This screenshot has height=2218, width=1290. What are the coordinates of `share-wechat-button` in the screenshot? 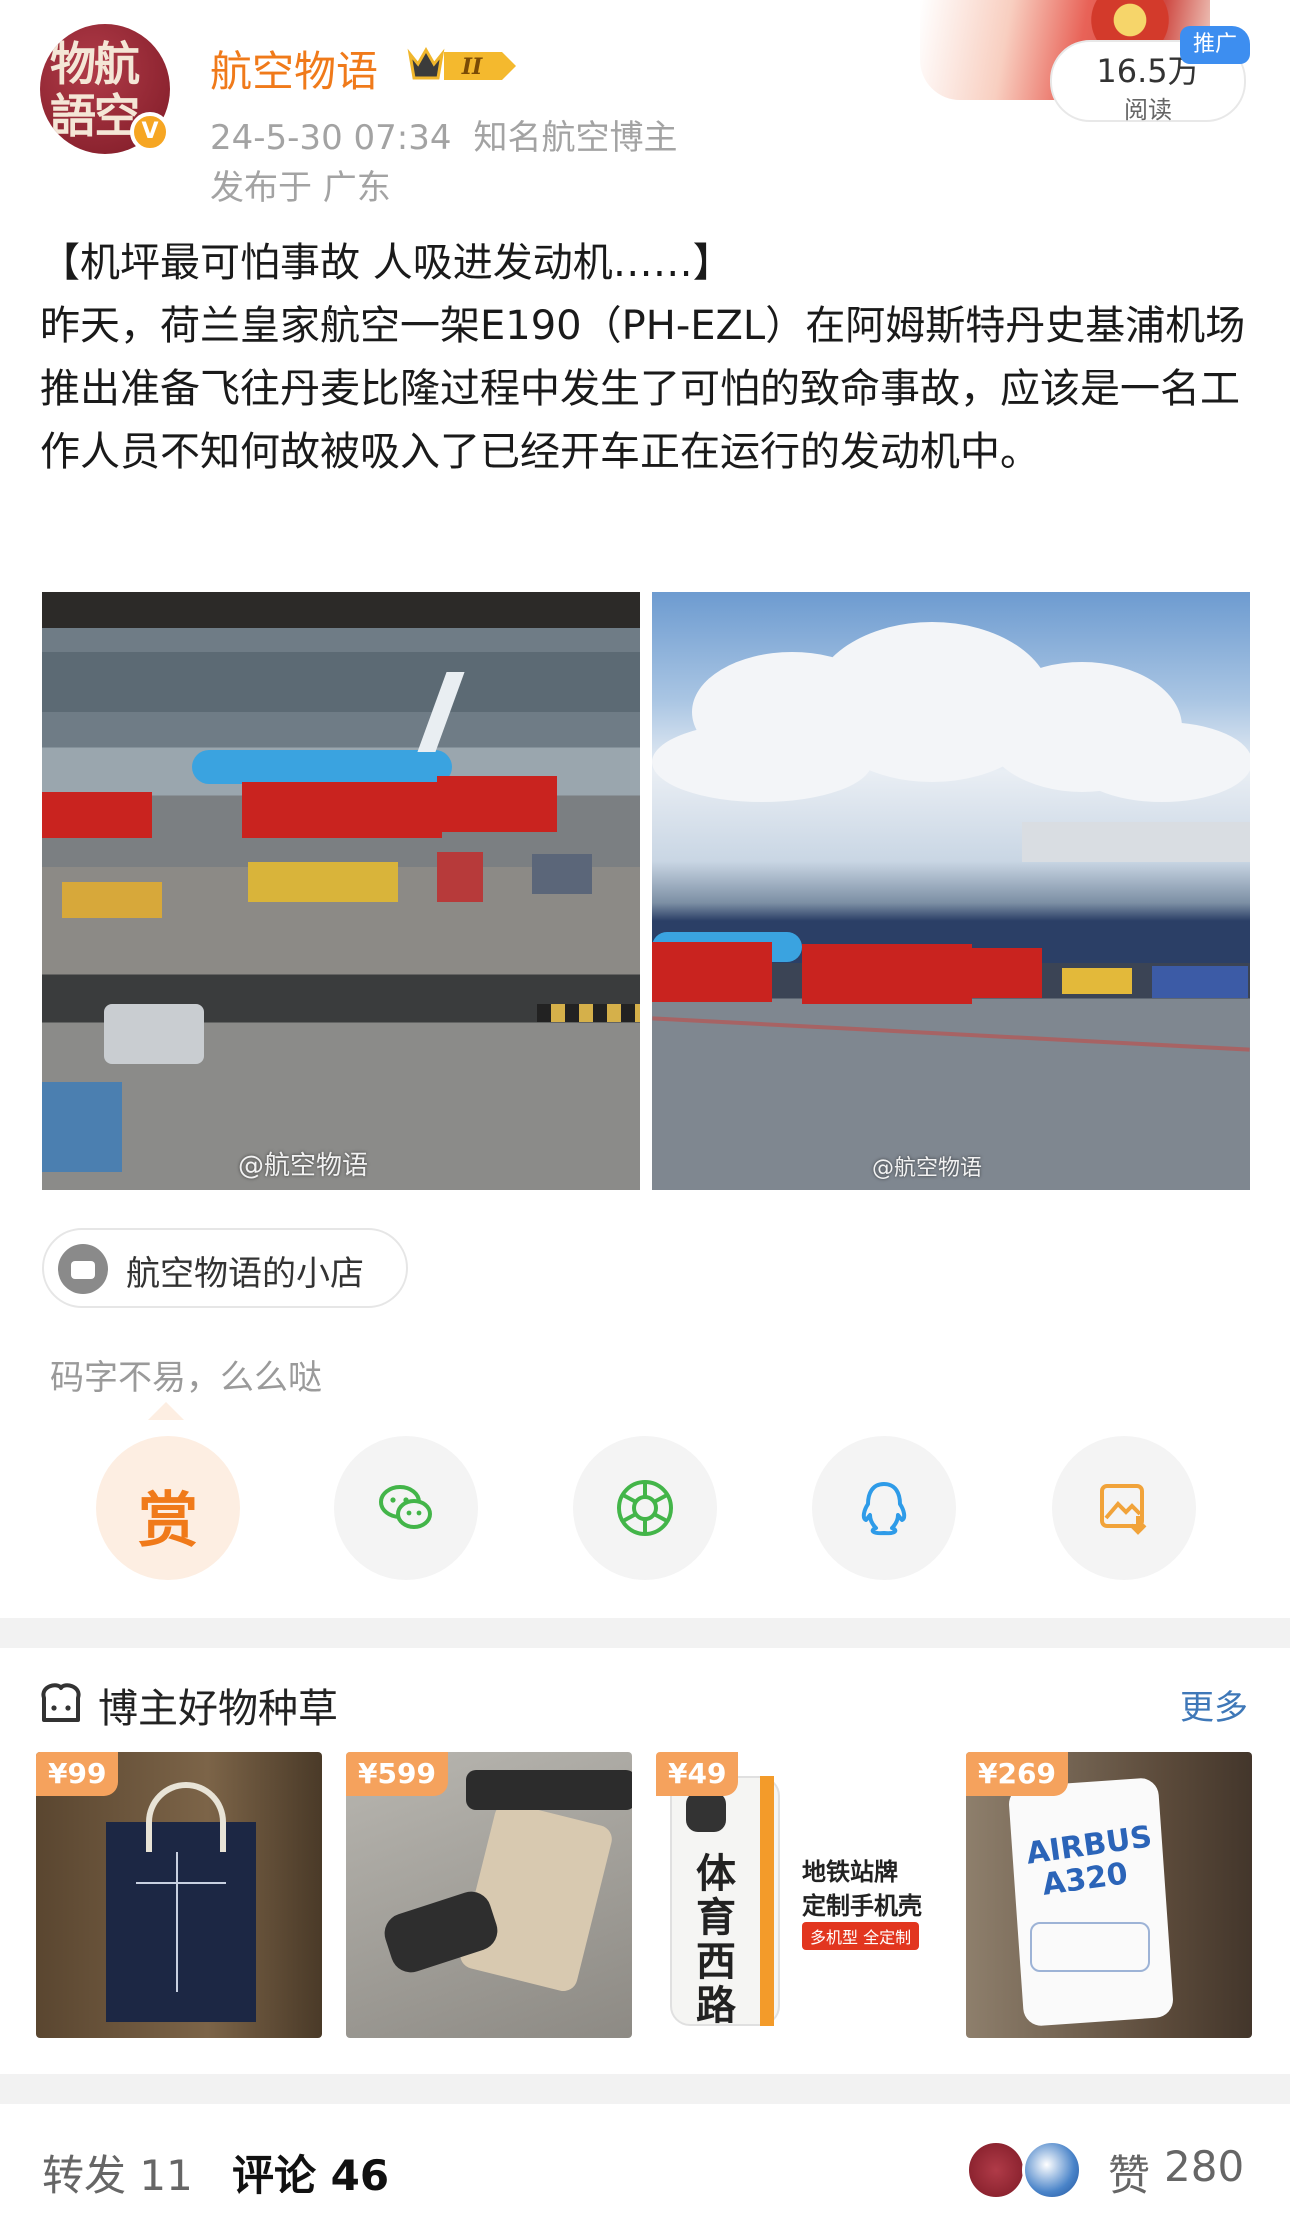 It's located at (406, 1508).